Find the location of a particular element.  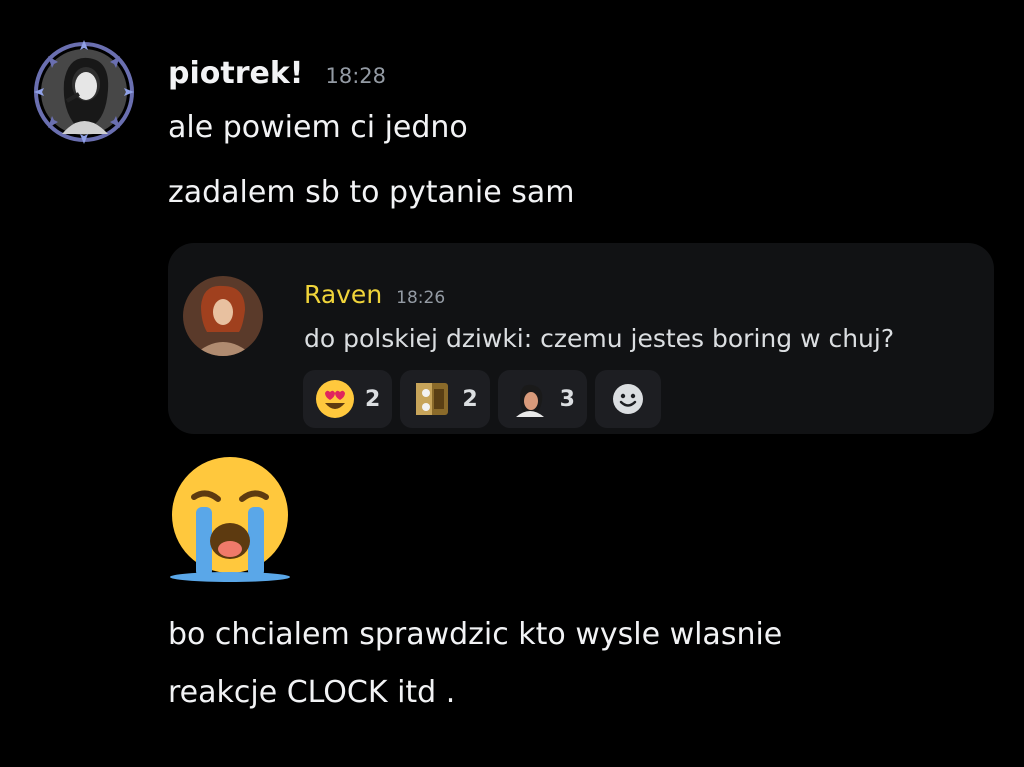

embed-avatar-image-icon is located at coordinates (223, 316).